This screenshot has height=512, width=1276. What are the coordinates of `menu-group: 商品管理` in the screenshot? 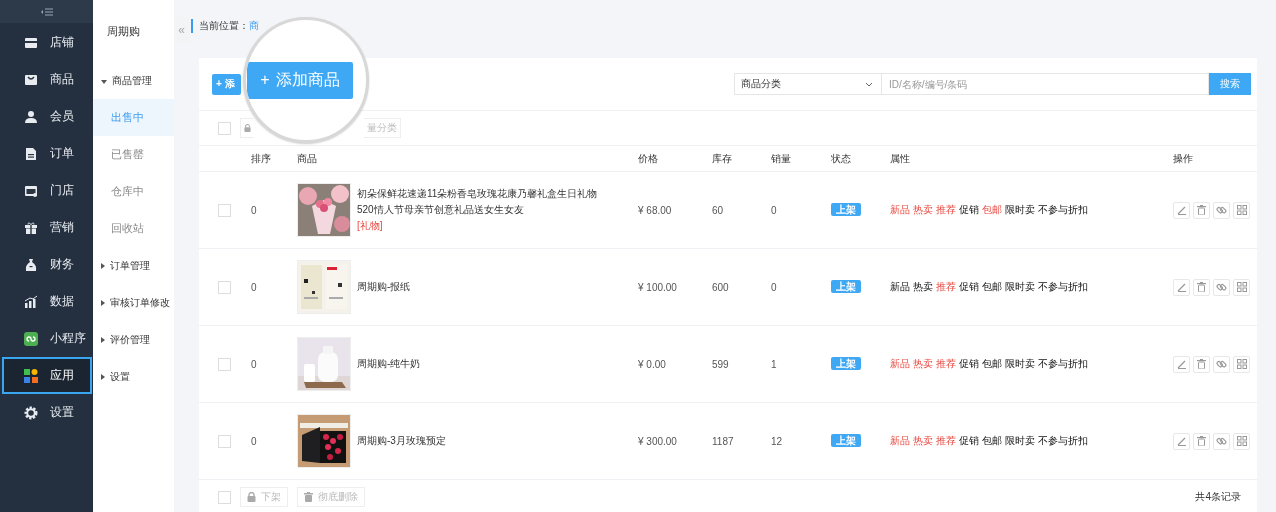 It's located at (133, 80).